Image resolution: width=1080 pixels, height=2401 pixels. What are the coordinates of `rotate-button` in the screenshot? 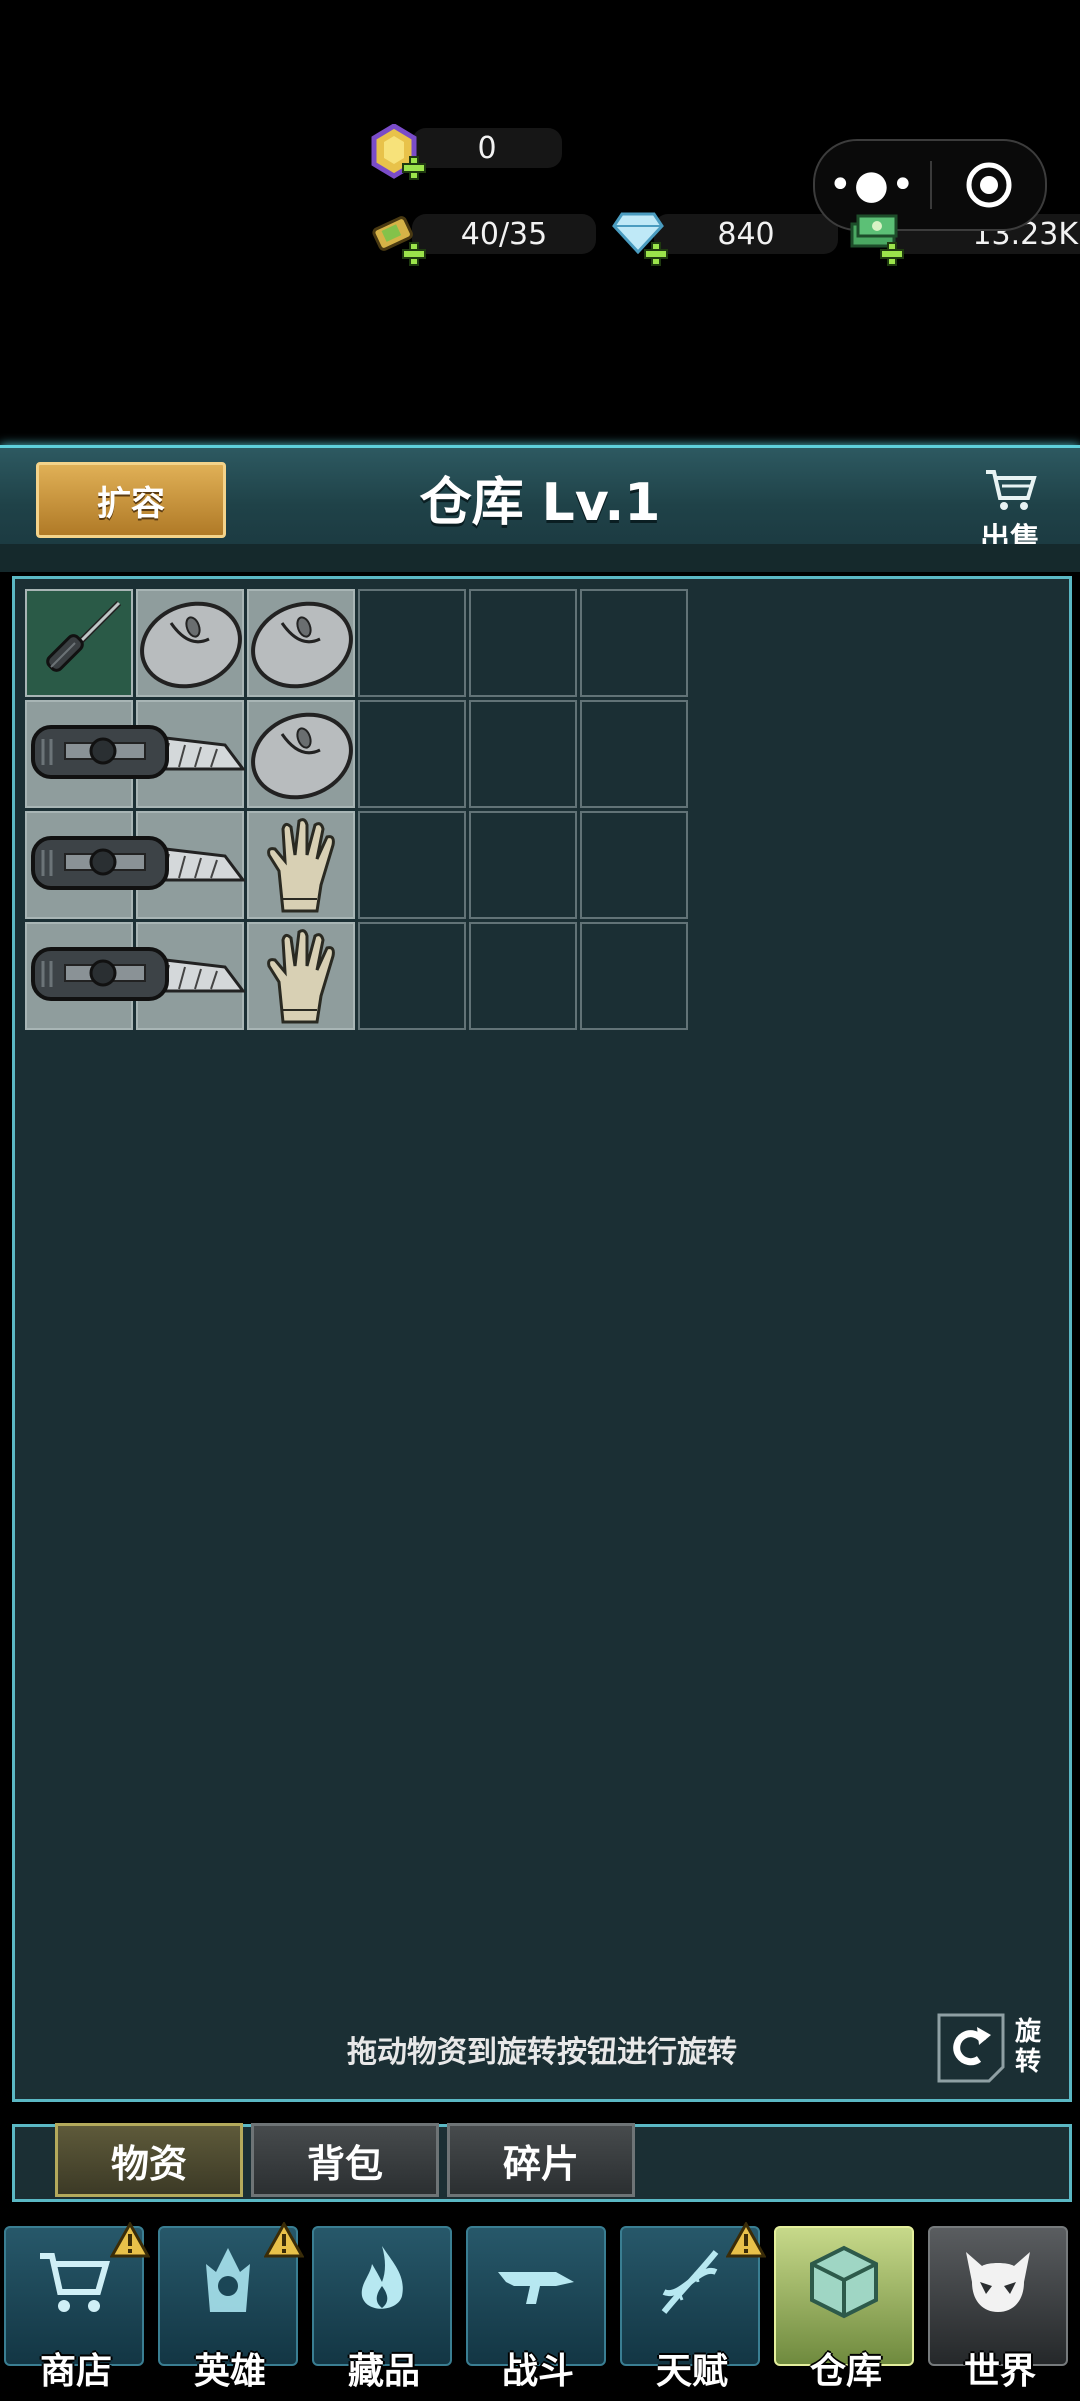 It's located at (973, 2047).